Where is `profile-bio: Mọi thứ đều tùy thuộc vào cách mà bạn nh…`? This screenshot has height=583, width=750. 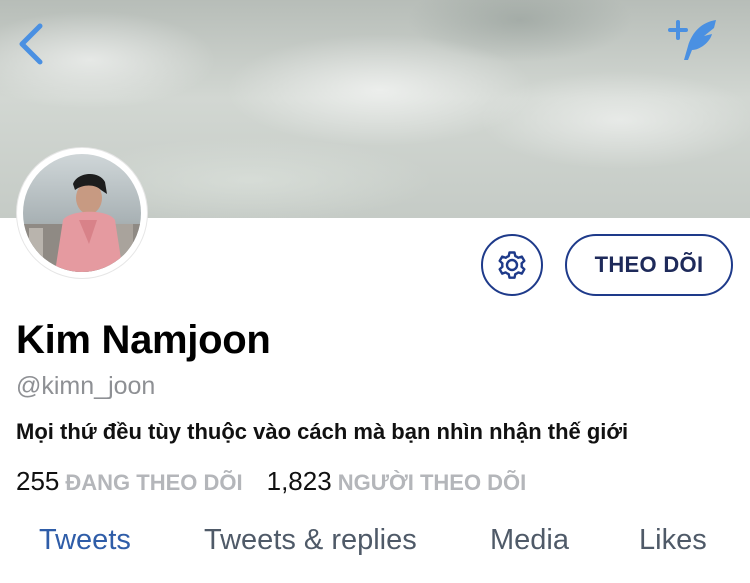 profile-bio: Mọi thứ đều tùy thuộc vào cách mà bạn nh… is located at coordinates (322, 431).